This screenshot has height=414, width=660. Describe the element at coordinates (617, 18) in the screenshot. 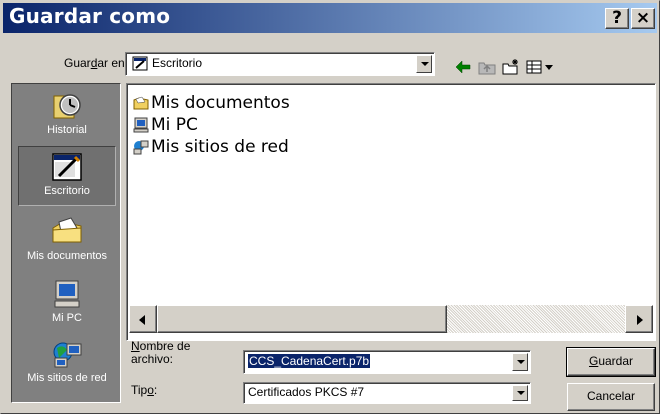

I see `help-button: ?` at that location.